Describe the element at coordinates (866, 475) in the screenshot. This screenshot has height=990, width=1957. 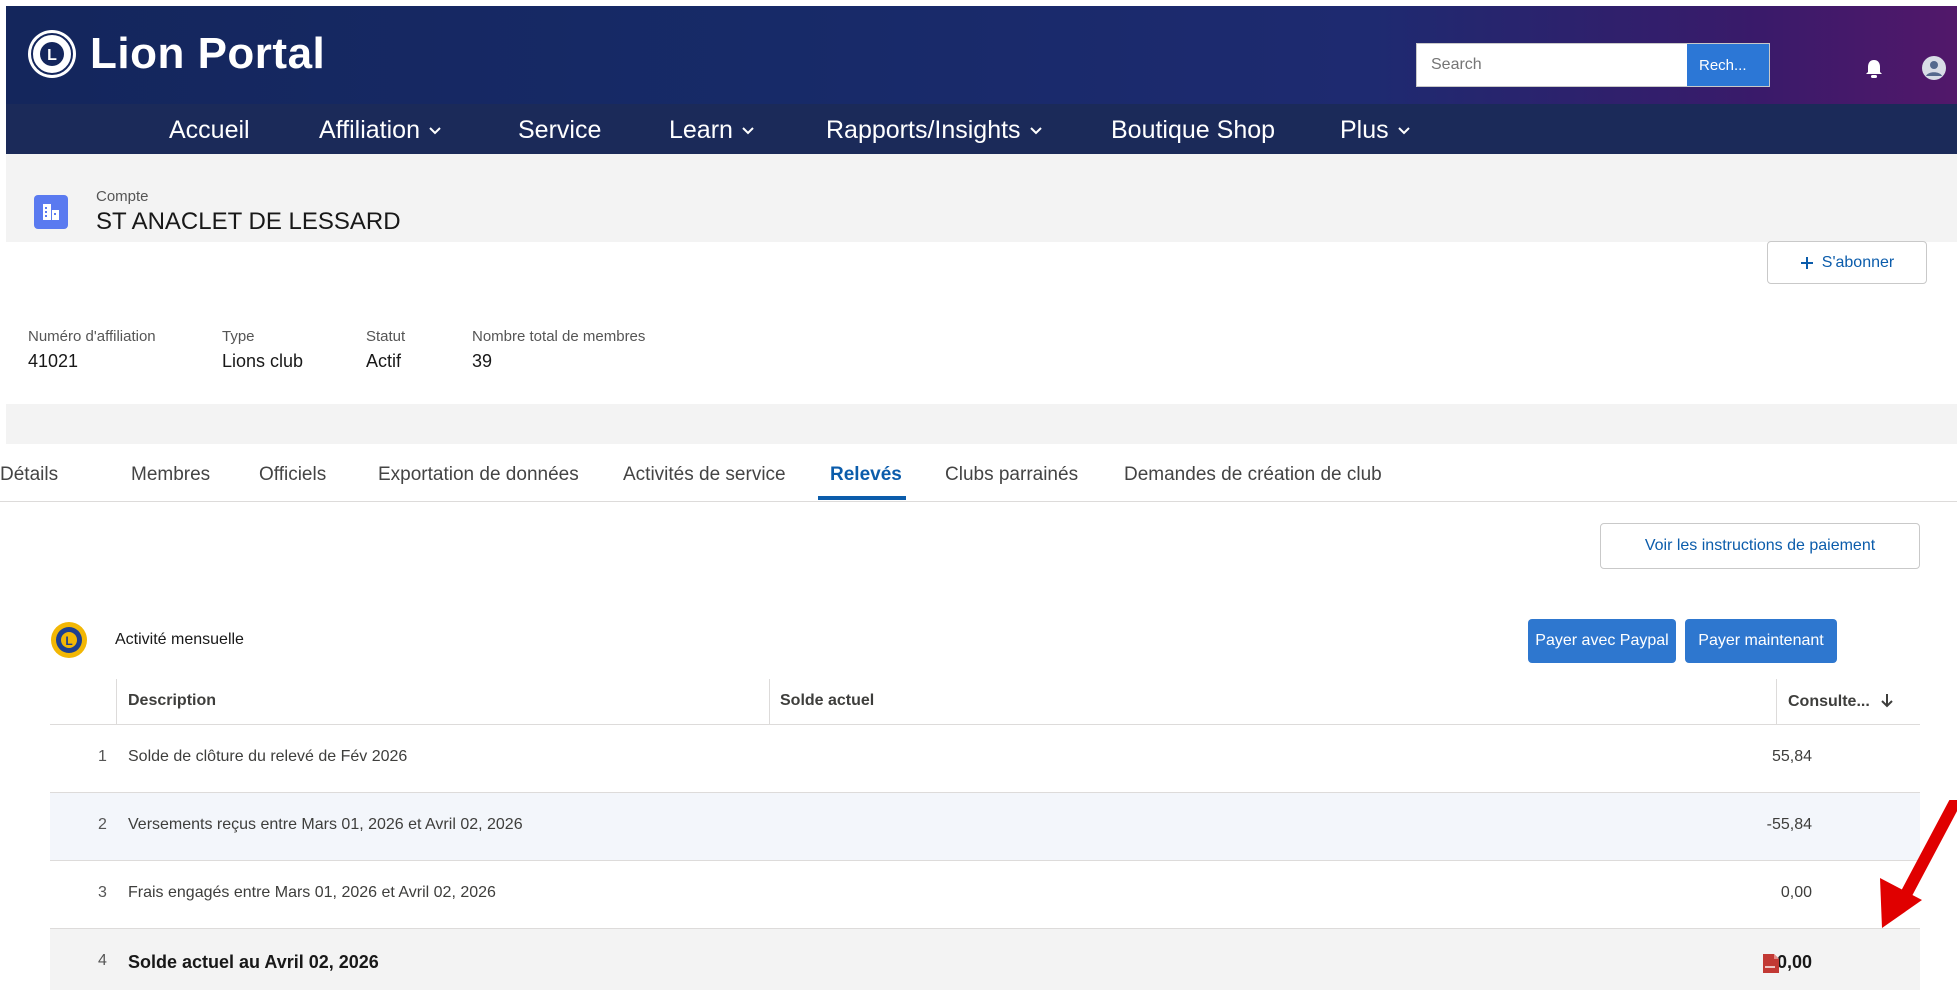
I see `tab-releves: Relevés` at that location.